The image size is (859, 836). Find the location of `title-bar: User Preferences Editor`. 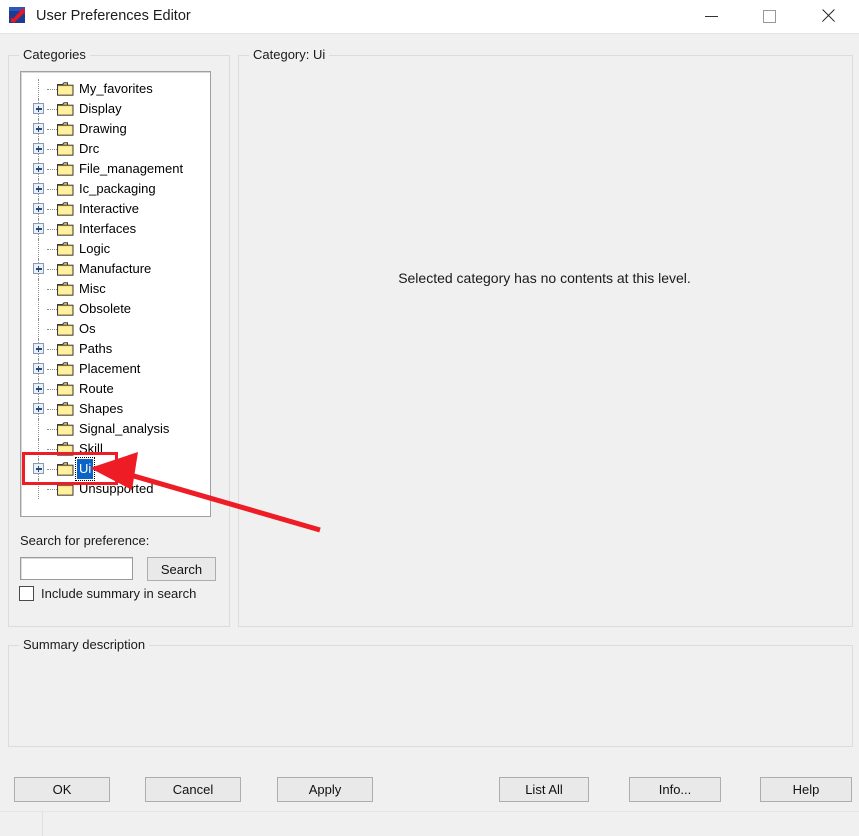

title-bar: User Preferences Editor is located at coordinates (429, 17).